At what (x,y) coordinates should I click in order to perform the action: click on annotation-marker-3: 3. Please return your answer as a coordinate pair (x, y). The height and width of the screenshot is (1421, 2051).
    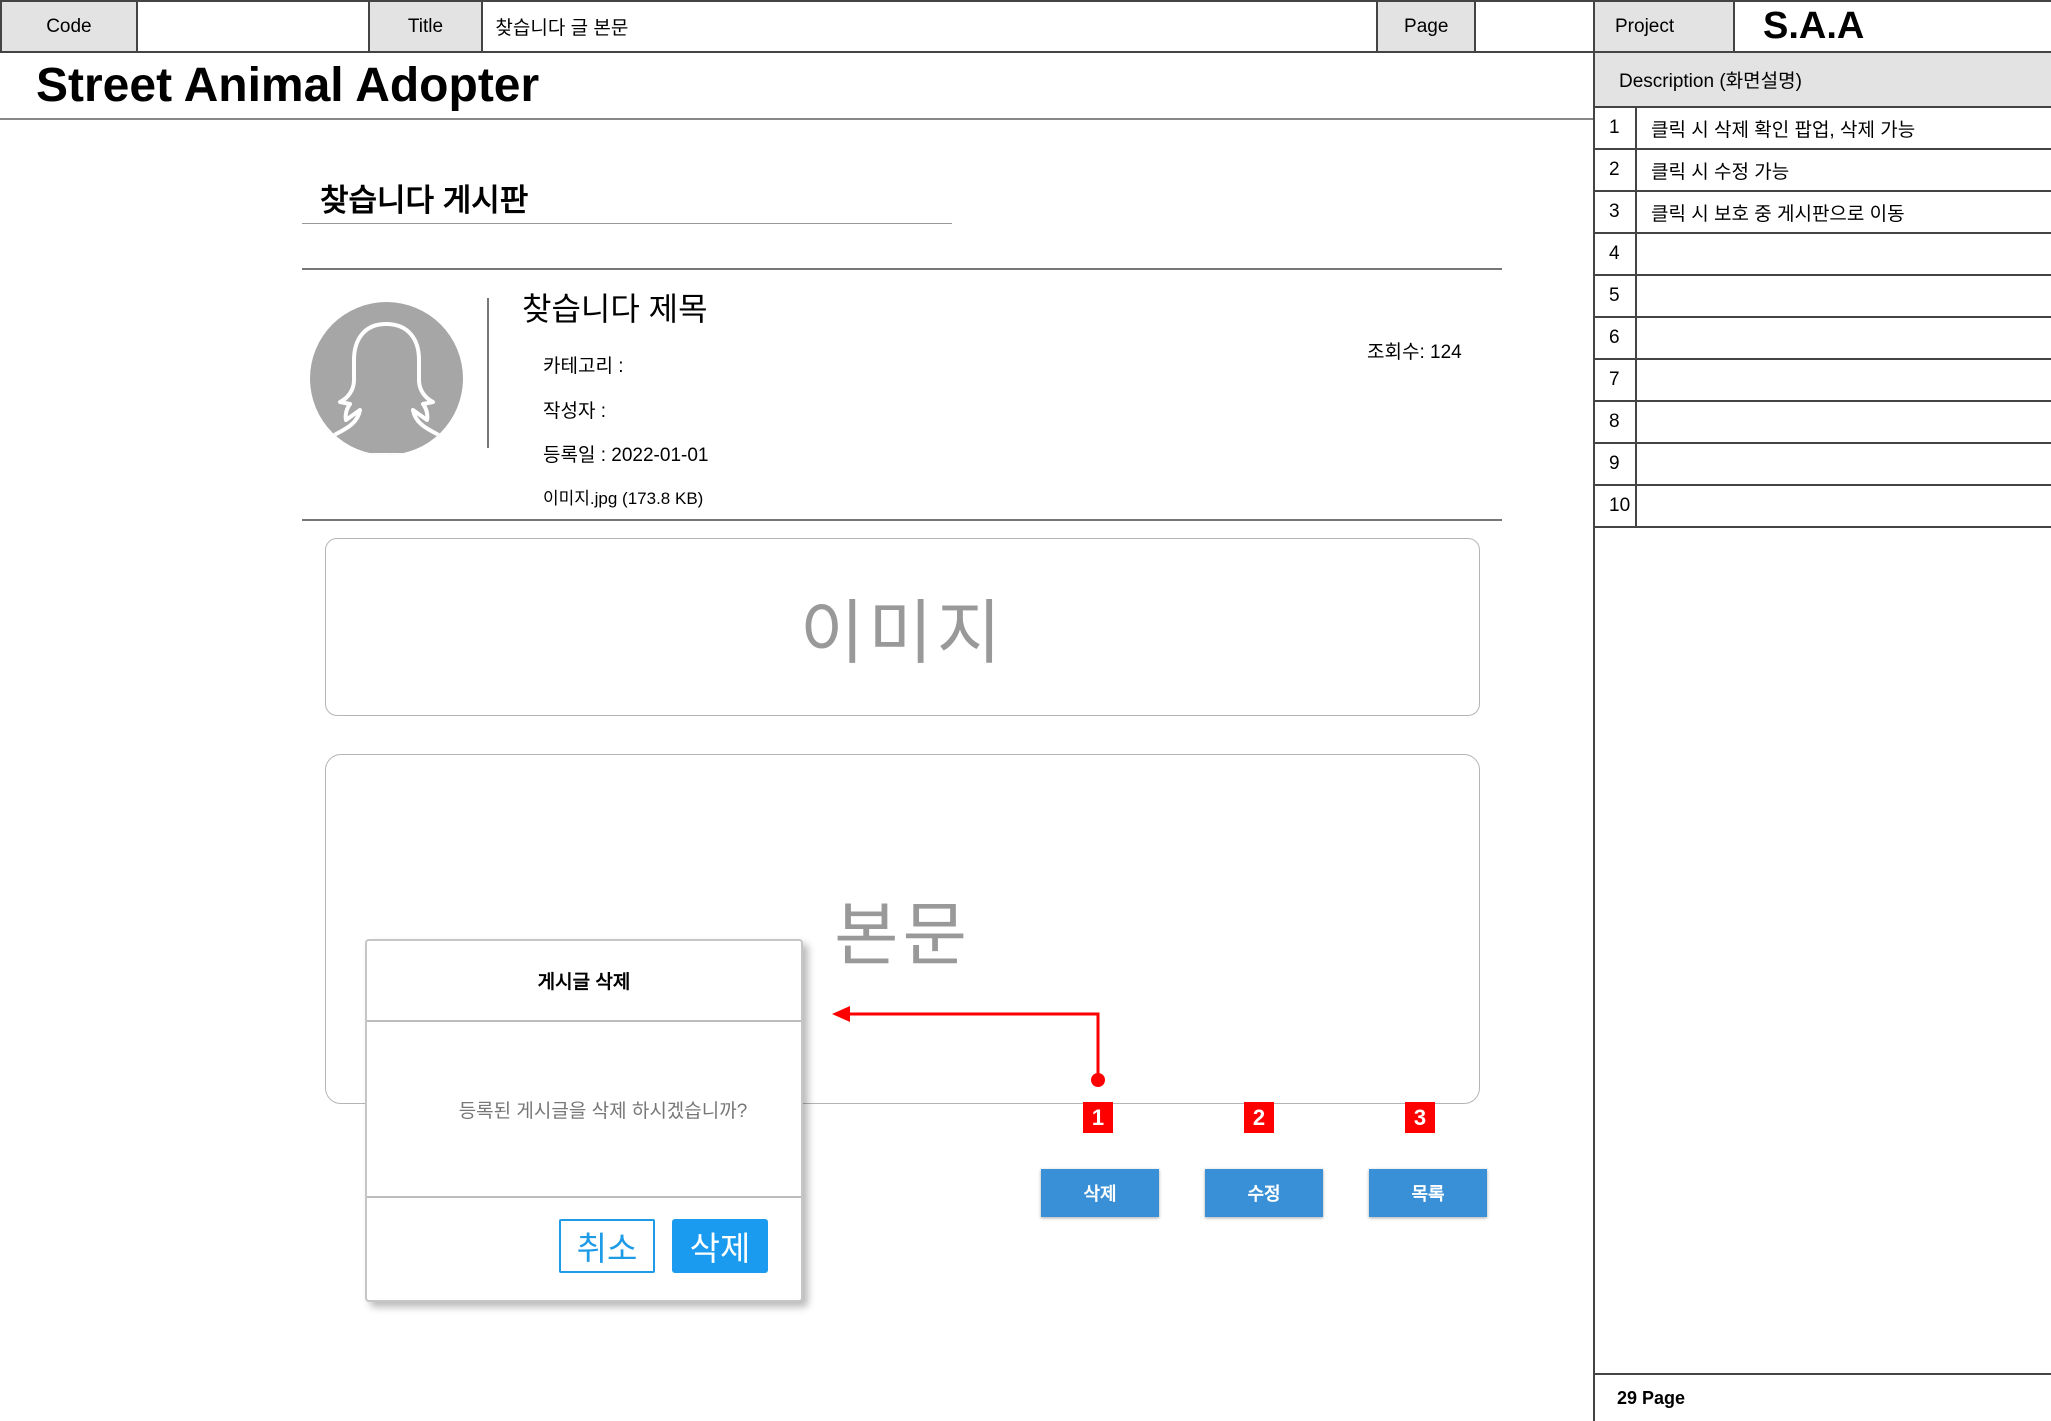
    Looking at the image, I should click on (1420, 1117).